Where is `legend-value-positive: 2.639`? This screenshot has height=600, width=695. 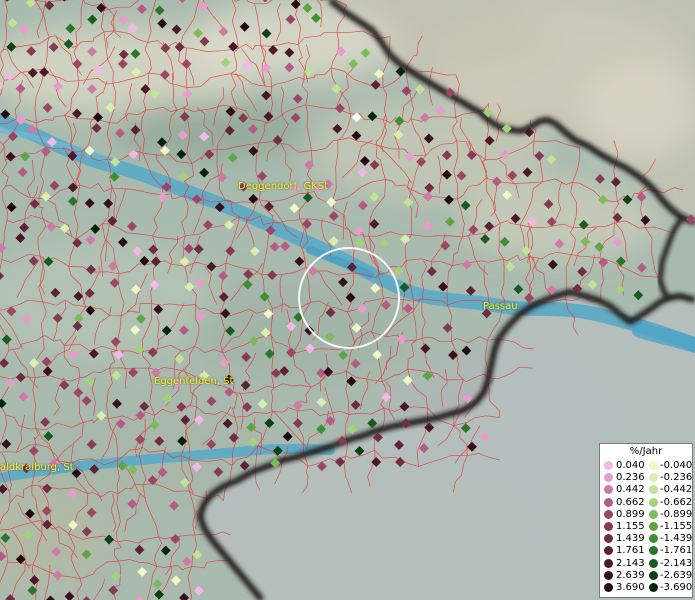 legend-value-positive: 2.639 is located at coordinates (630, 575).